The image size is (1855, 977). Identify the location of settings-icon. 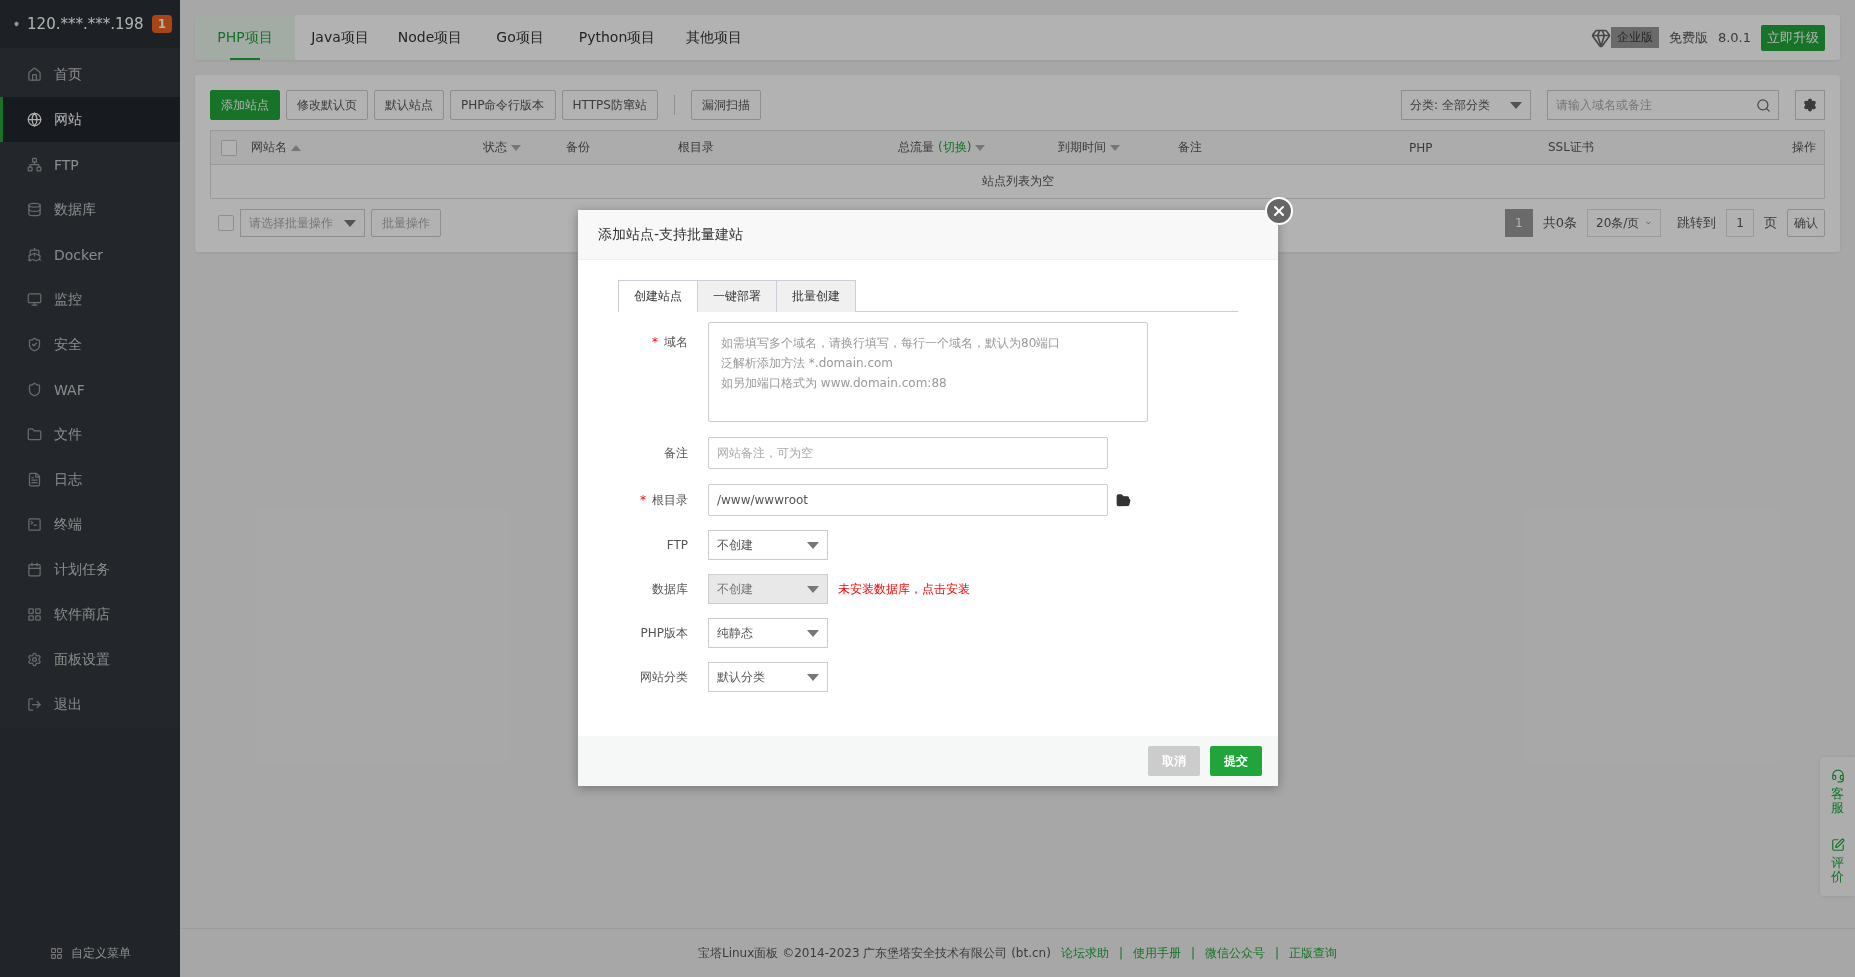
(34, 659).